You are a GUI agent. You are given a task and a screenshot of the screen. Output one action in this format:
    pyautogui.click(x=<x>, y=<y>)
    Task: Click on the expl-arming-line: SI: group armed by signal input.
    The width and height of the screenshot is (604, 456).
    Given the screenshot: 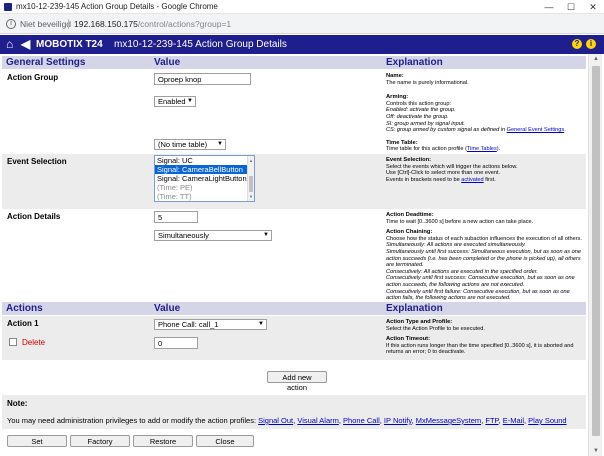 What is the action you would take?
    pyautogui.click(x=425, y=123)
    